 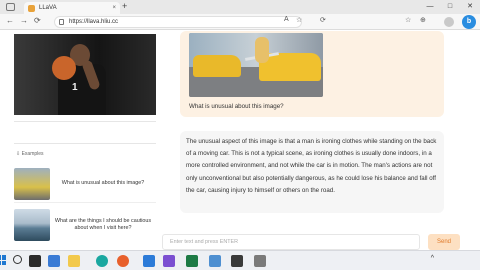 I want to click on notepad-icon, so click(x=215, y=261).